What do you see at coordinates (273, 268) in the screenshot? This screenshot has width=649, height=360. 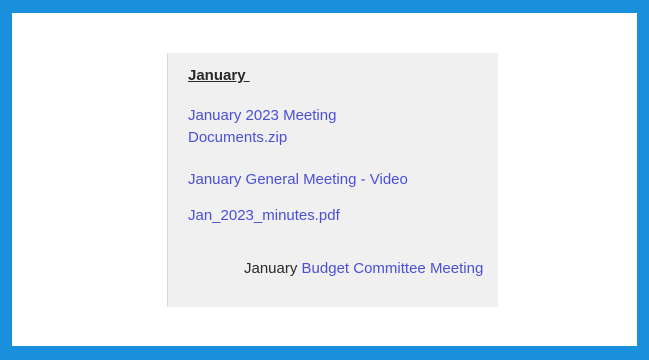 I see `budget-item-prefix: January` at bounding box center [273, 268].